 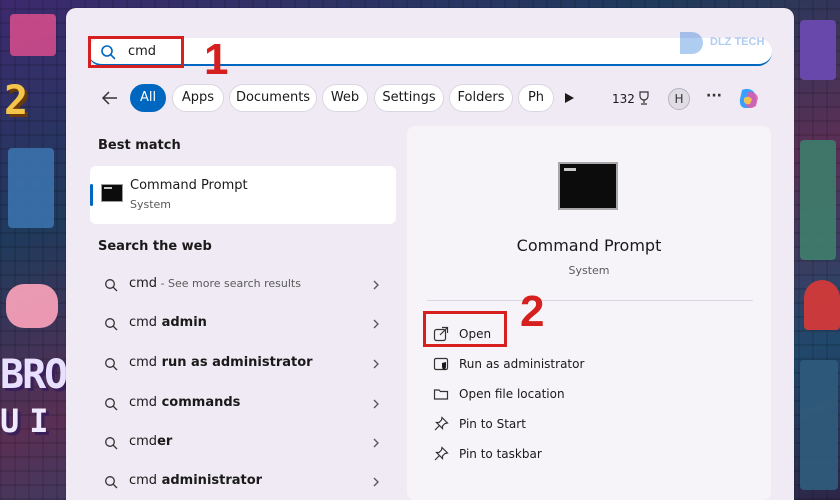 I want to click on logo-icon, so click(x=691, y=43).